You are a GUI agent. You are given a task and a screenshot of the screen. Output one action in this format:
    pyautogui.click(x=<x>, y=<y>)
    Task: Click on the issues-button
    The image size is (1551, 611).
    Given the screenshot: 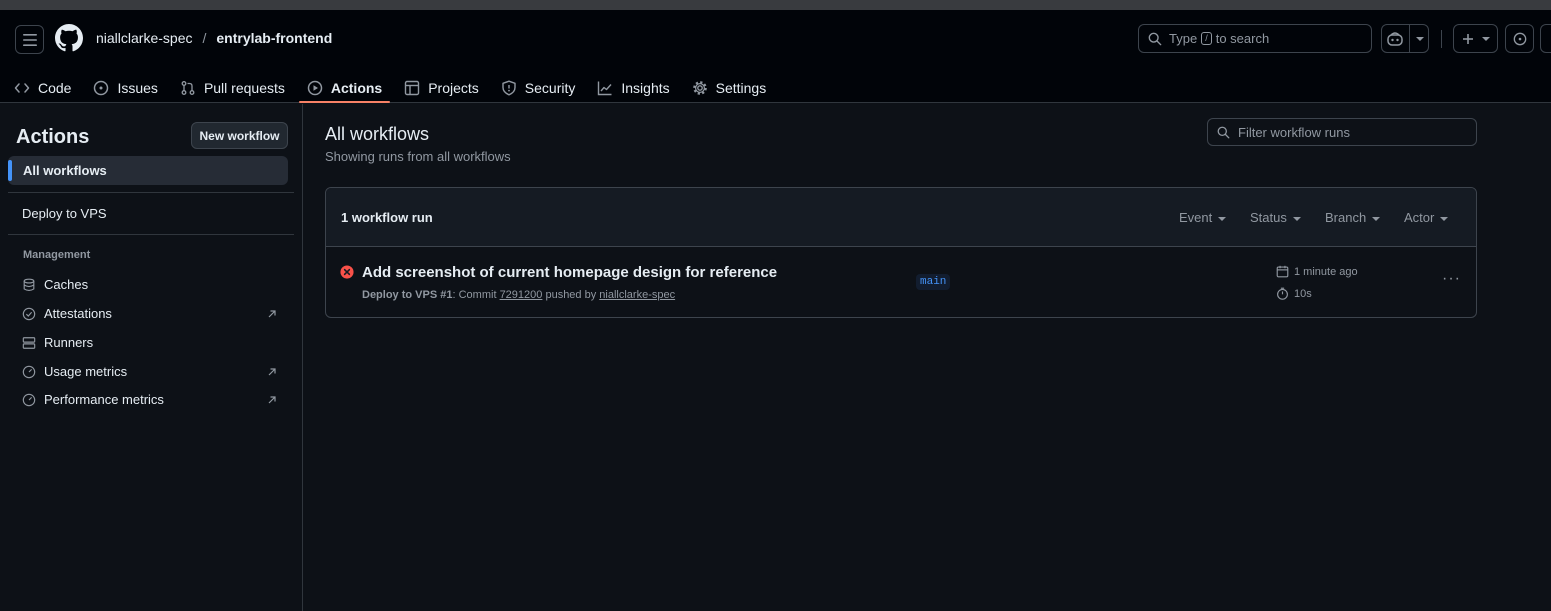 What is the action you would take?
    pyautogui.click(x=1519, y=38)
    